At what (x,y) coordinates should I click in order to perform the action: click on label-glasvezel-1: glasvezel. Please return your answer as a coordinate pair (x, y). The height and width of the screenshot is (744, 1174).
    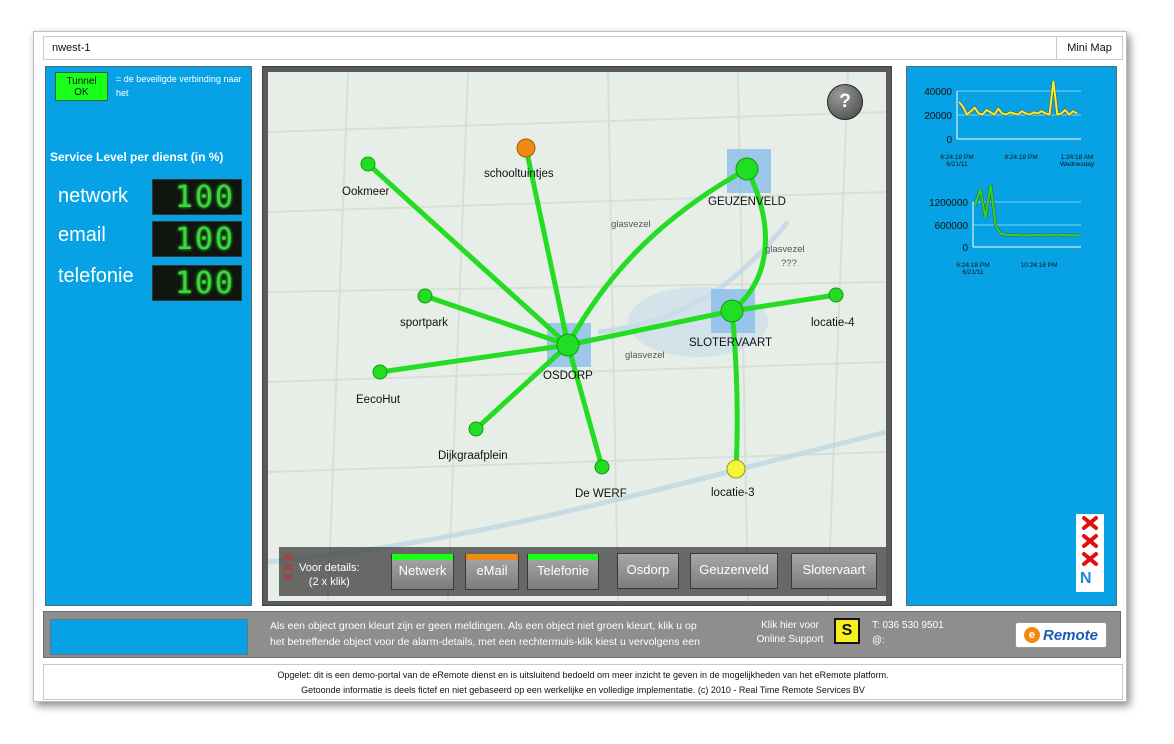
    Looking at the image, I should click on (631, 224).